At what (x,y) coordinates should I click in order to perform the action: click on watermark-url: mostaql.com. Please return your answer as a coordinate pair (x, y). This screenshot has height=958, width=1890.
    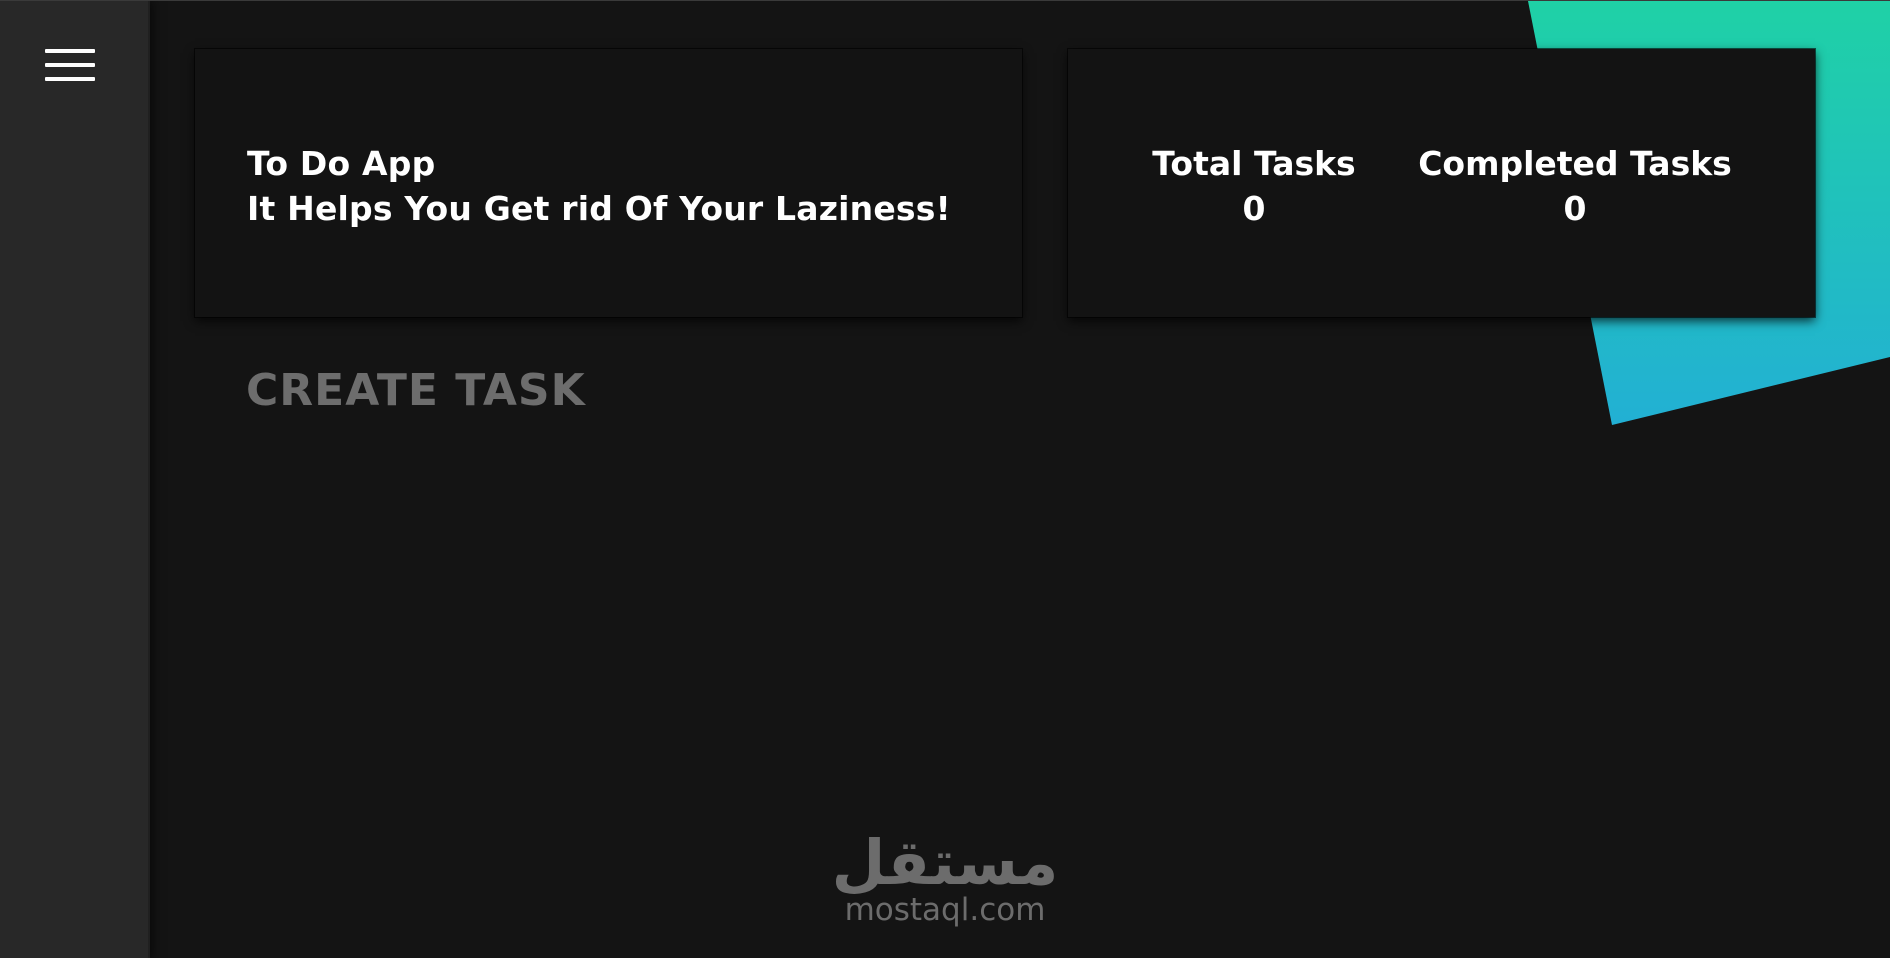
    Looking at the image, I should click on (945, 910).